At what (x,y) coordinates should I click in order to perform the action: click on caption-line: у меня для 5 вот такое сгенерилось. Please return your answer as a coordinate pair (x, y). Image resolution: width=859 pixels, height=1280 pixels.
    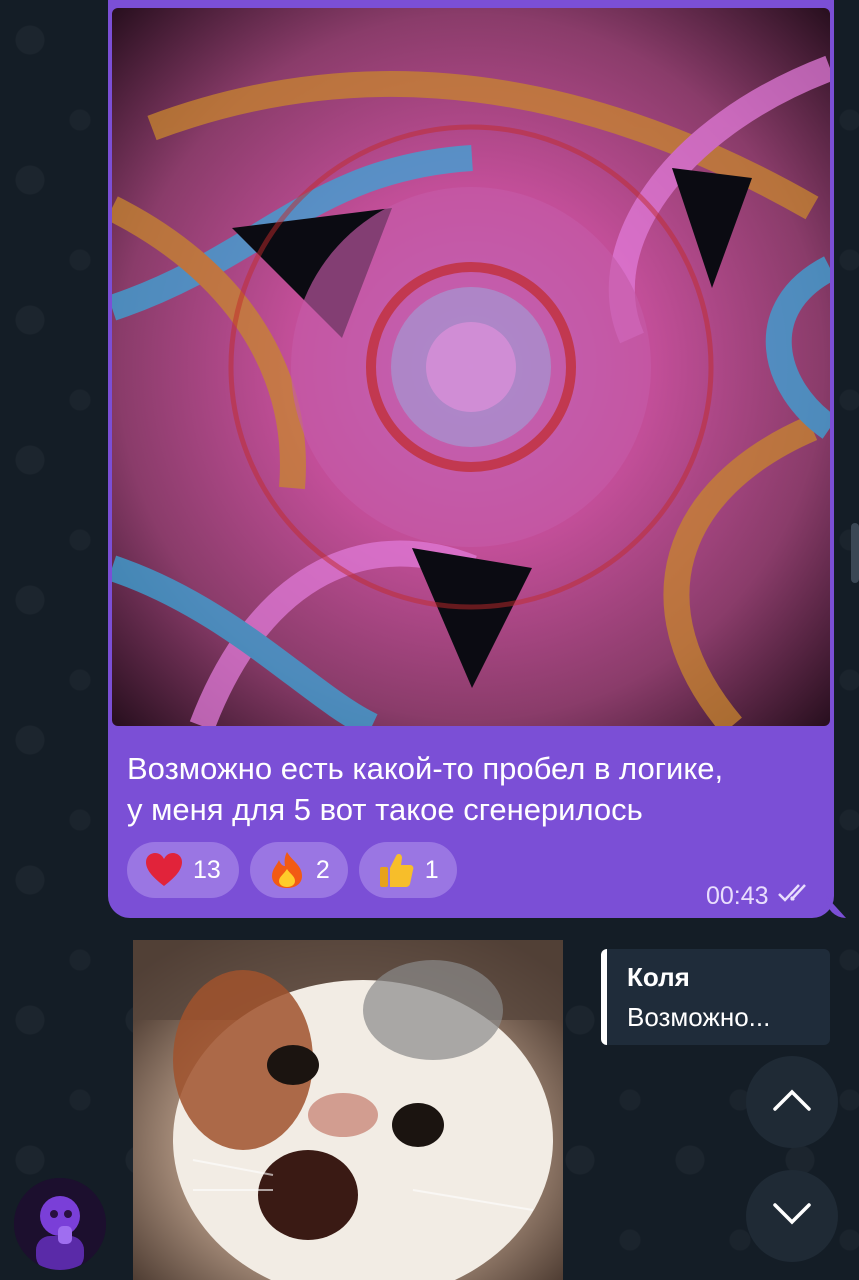
    Looking at the image, I should click on (385, 809).